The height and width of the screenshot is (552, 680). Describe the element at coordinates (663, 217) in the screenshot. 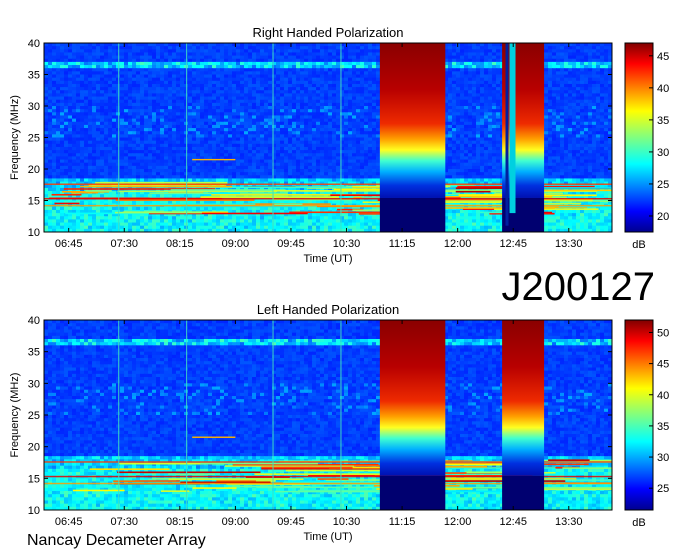

I see `colorbar-tick-label: 20` at that location.